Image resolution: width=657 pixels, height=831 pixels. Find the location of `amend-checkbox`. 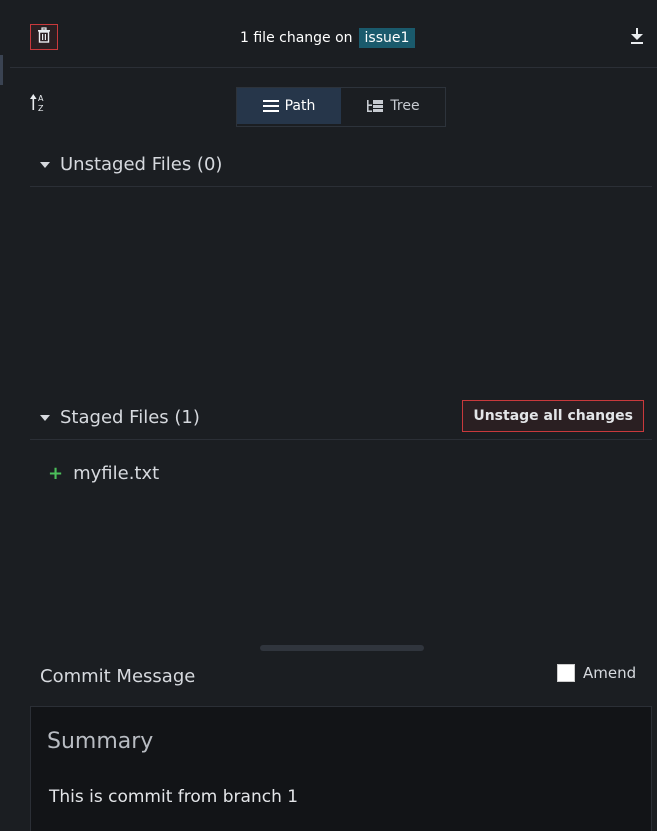

amend-checkbox is located at coordinates (566, 673).